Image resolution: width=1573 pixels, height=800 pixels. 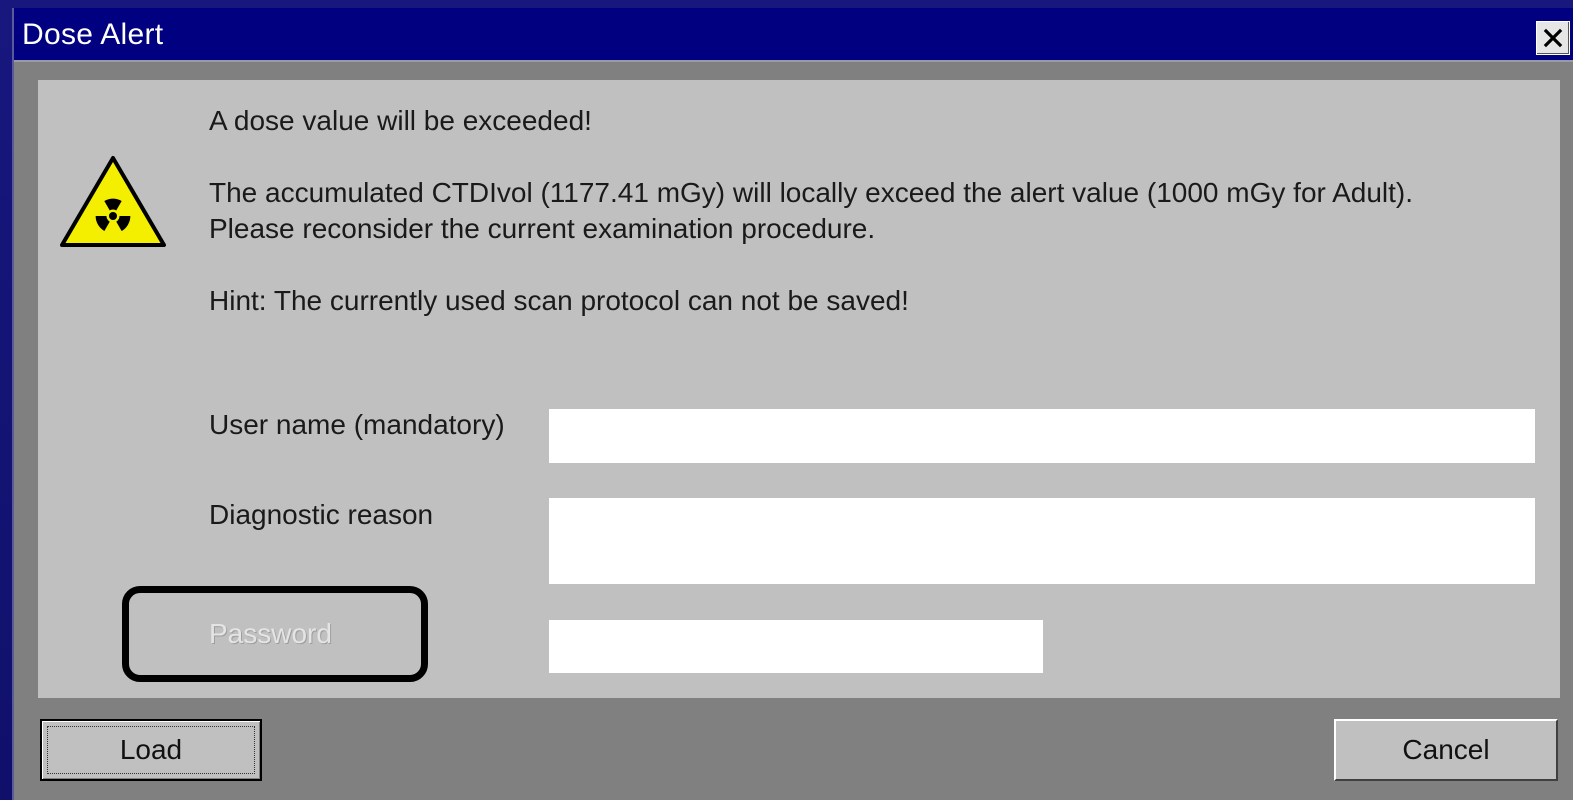 What do you see at coordinates (796, 646) in the screenshot?
I see `password-field` at bounding box center [796, 646].